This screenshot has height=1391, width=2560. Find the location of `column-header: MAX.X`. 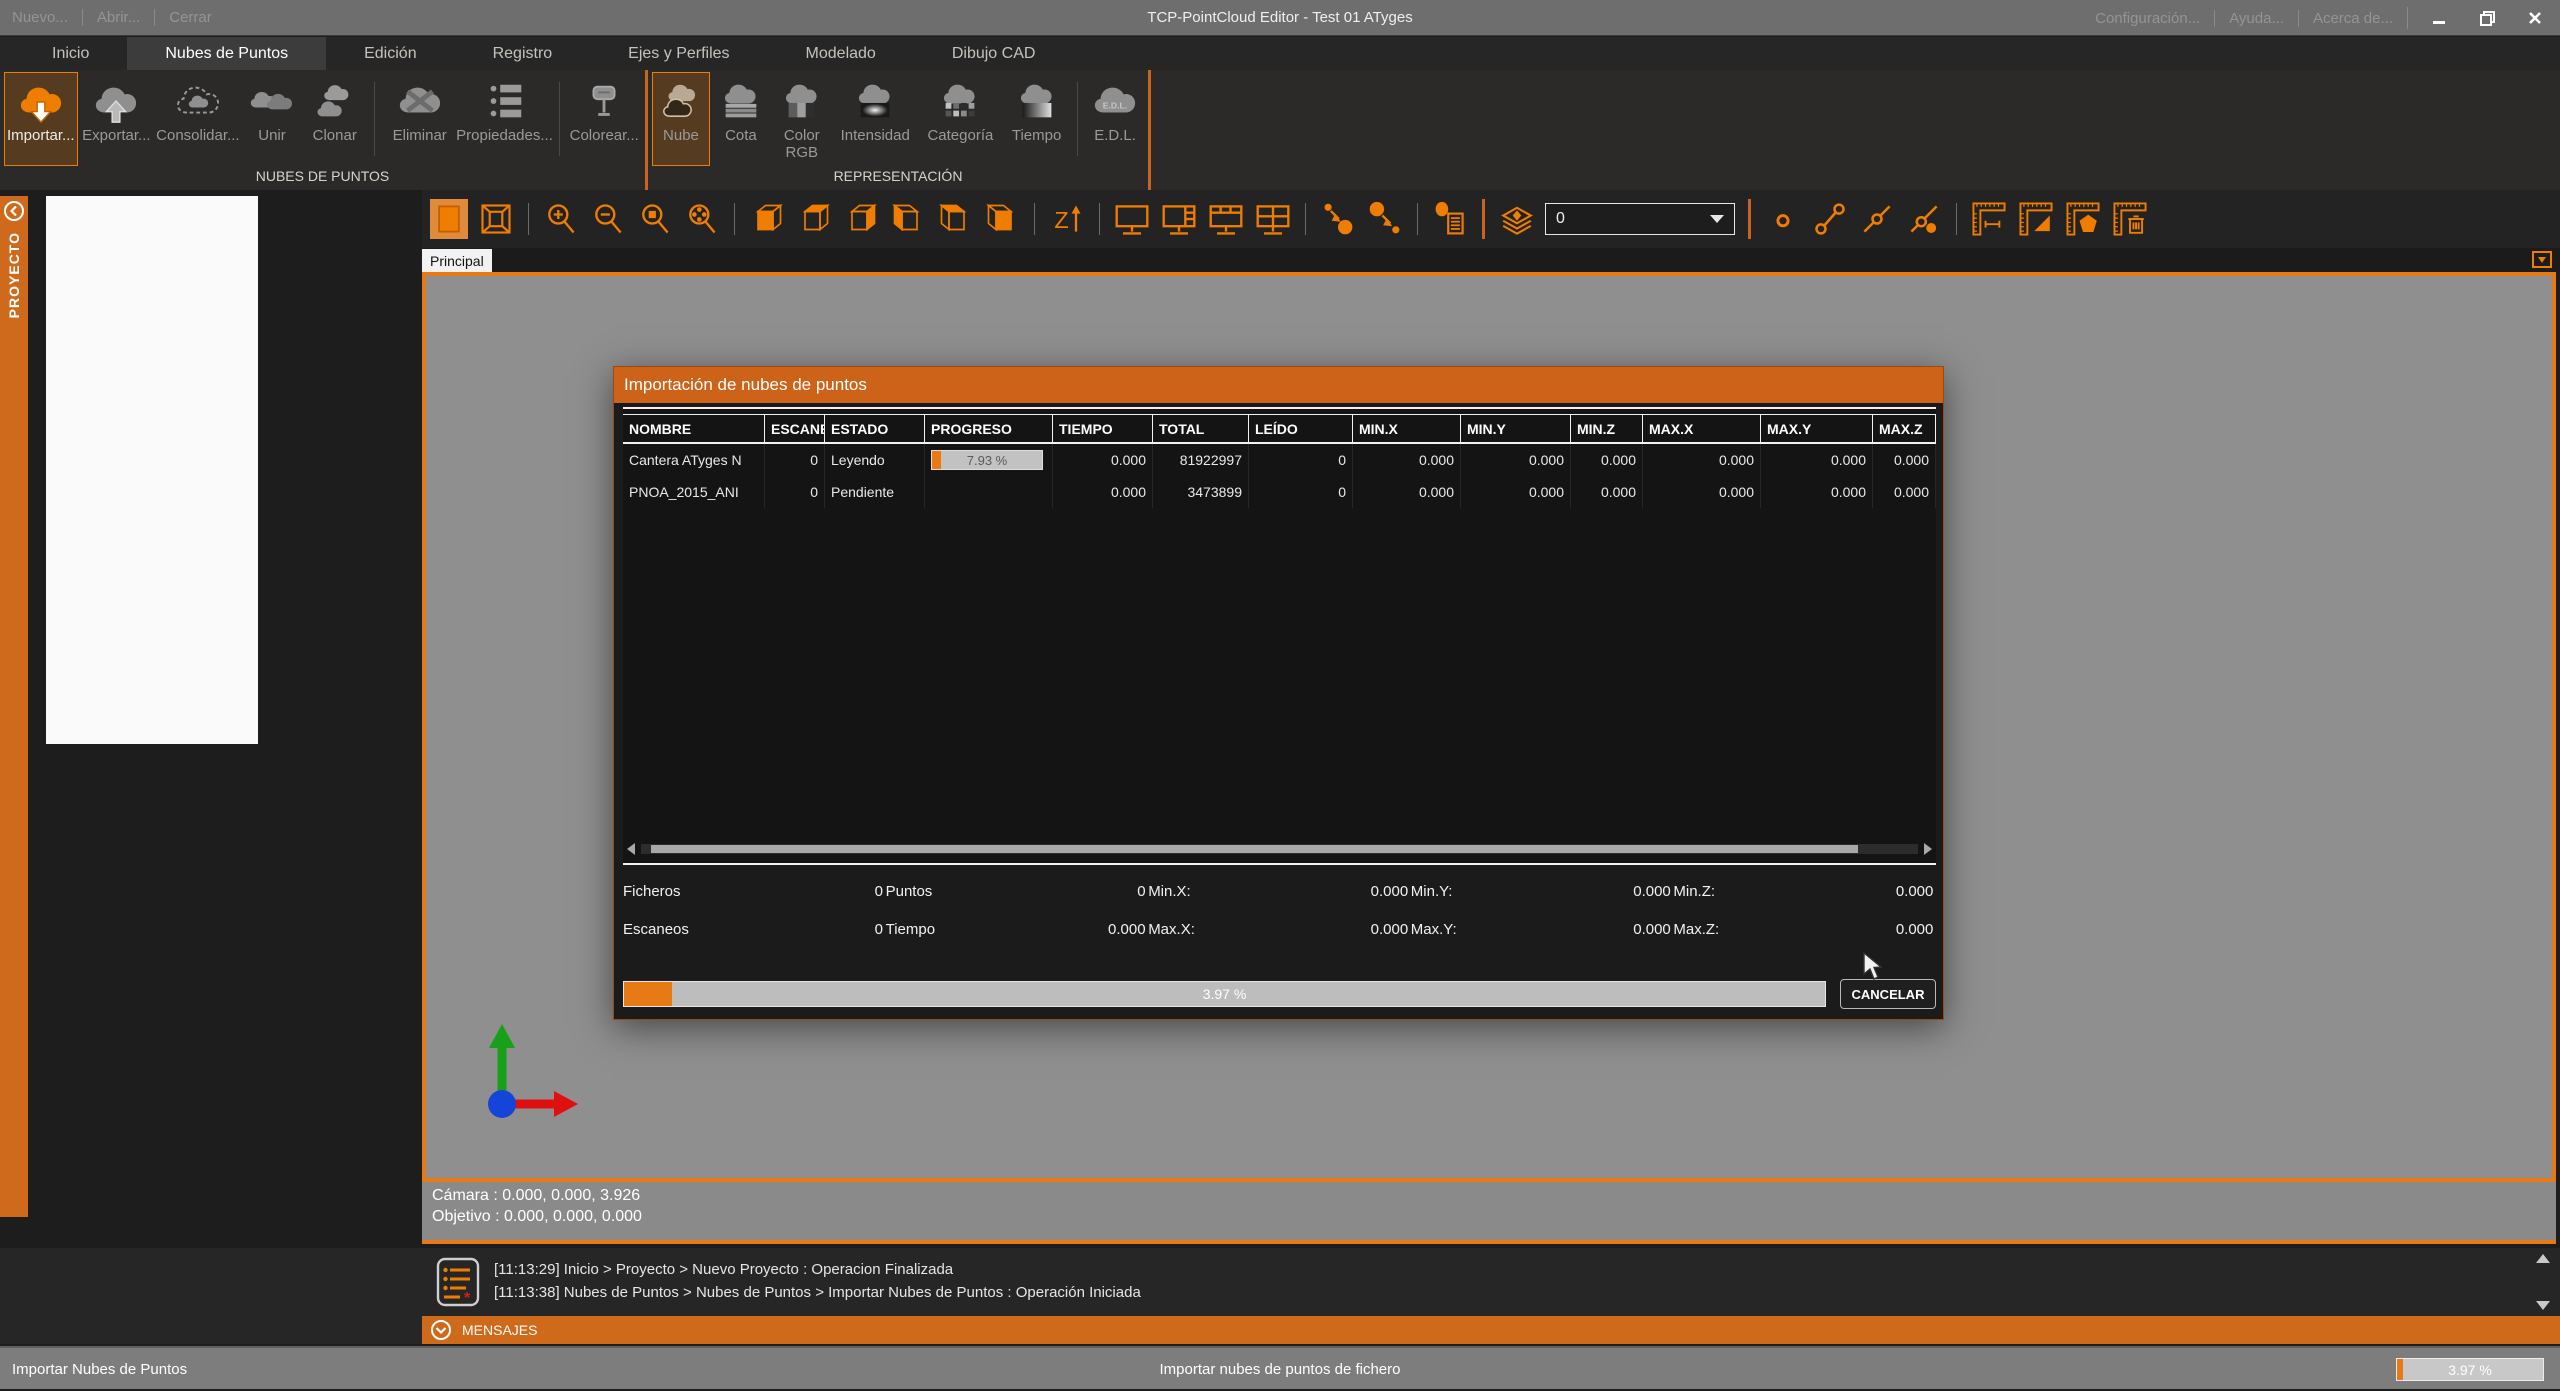

column-header: MAX.X is located at coordinates (1702, 428).